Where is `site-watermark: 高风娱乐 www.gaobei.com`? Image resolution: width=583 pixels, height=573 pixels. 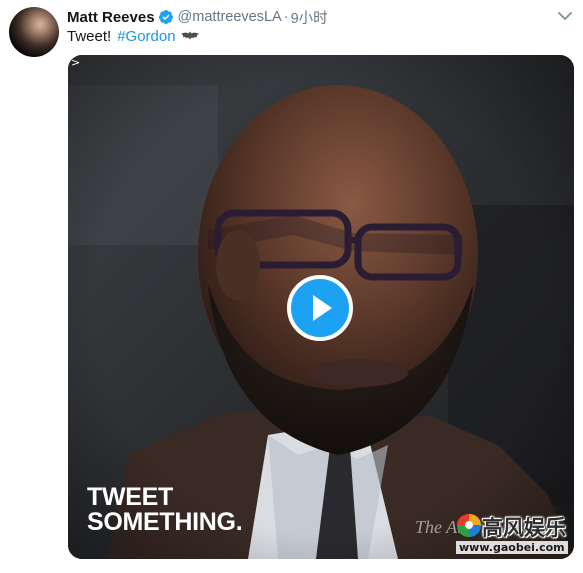 site-watermark: 高风娱乐 www.gaobei.com is located at coordinates (512, 535).